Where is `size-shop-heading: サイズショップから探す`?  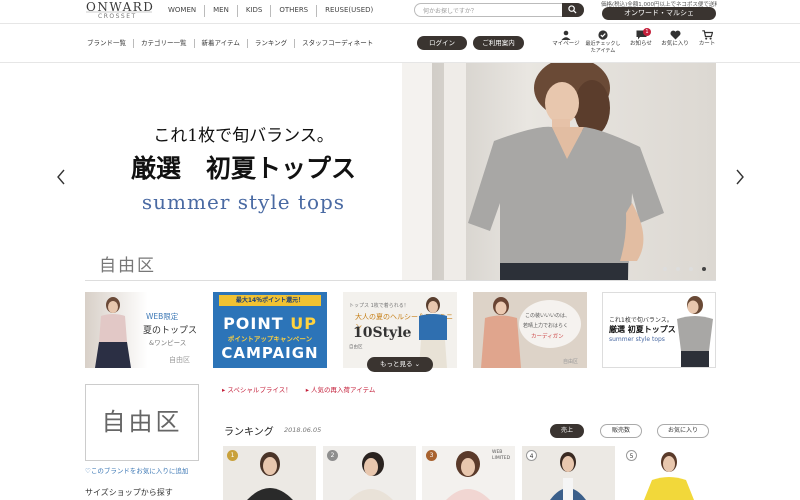 size-shop-heading: サイズショップから探す is located at coordinates (142, 492).